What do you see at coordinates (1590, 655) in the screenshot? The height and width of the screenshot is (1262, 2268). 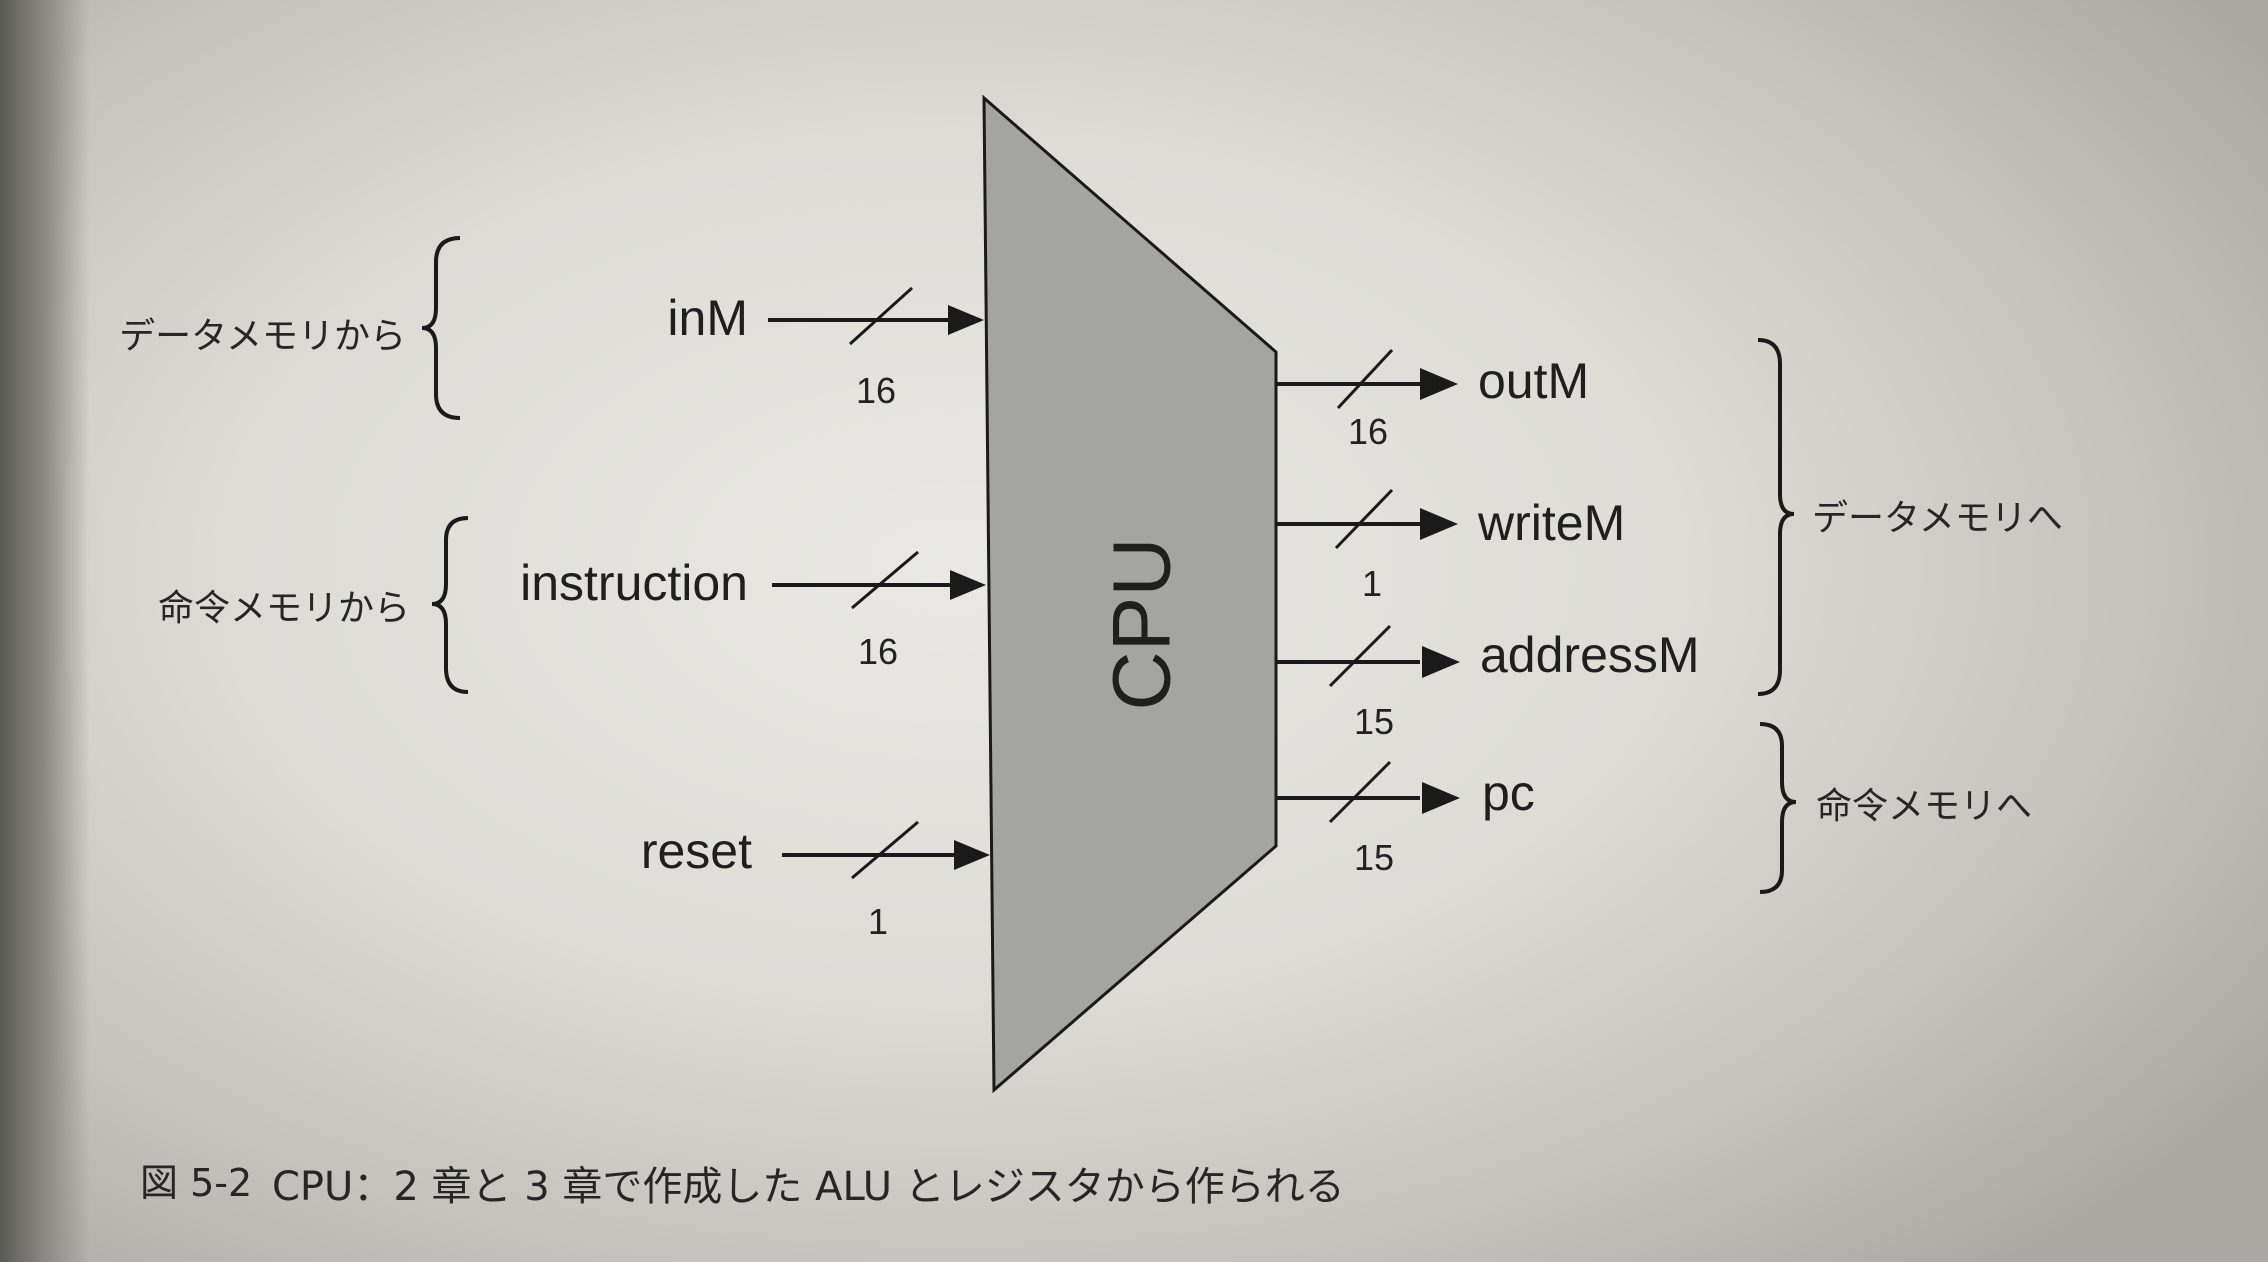 I see `output-addressM-label: addressM` at bounding box center [1590, 655].